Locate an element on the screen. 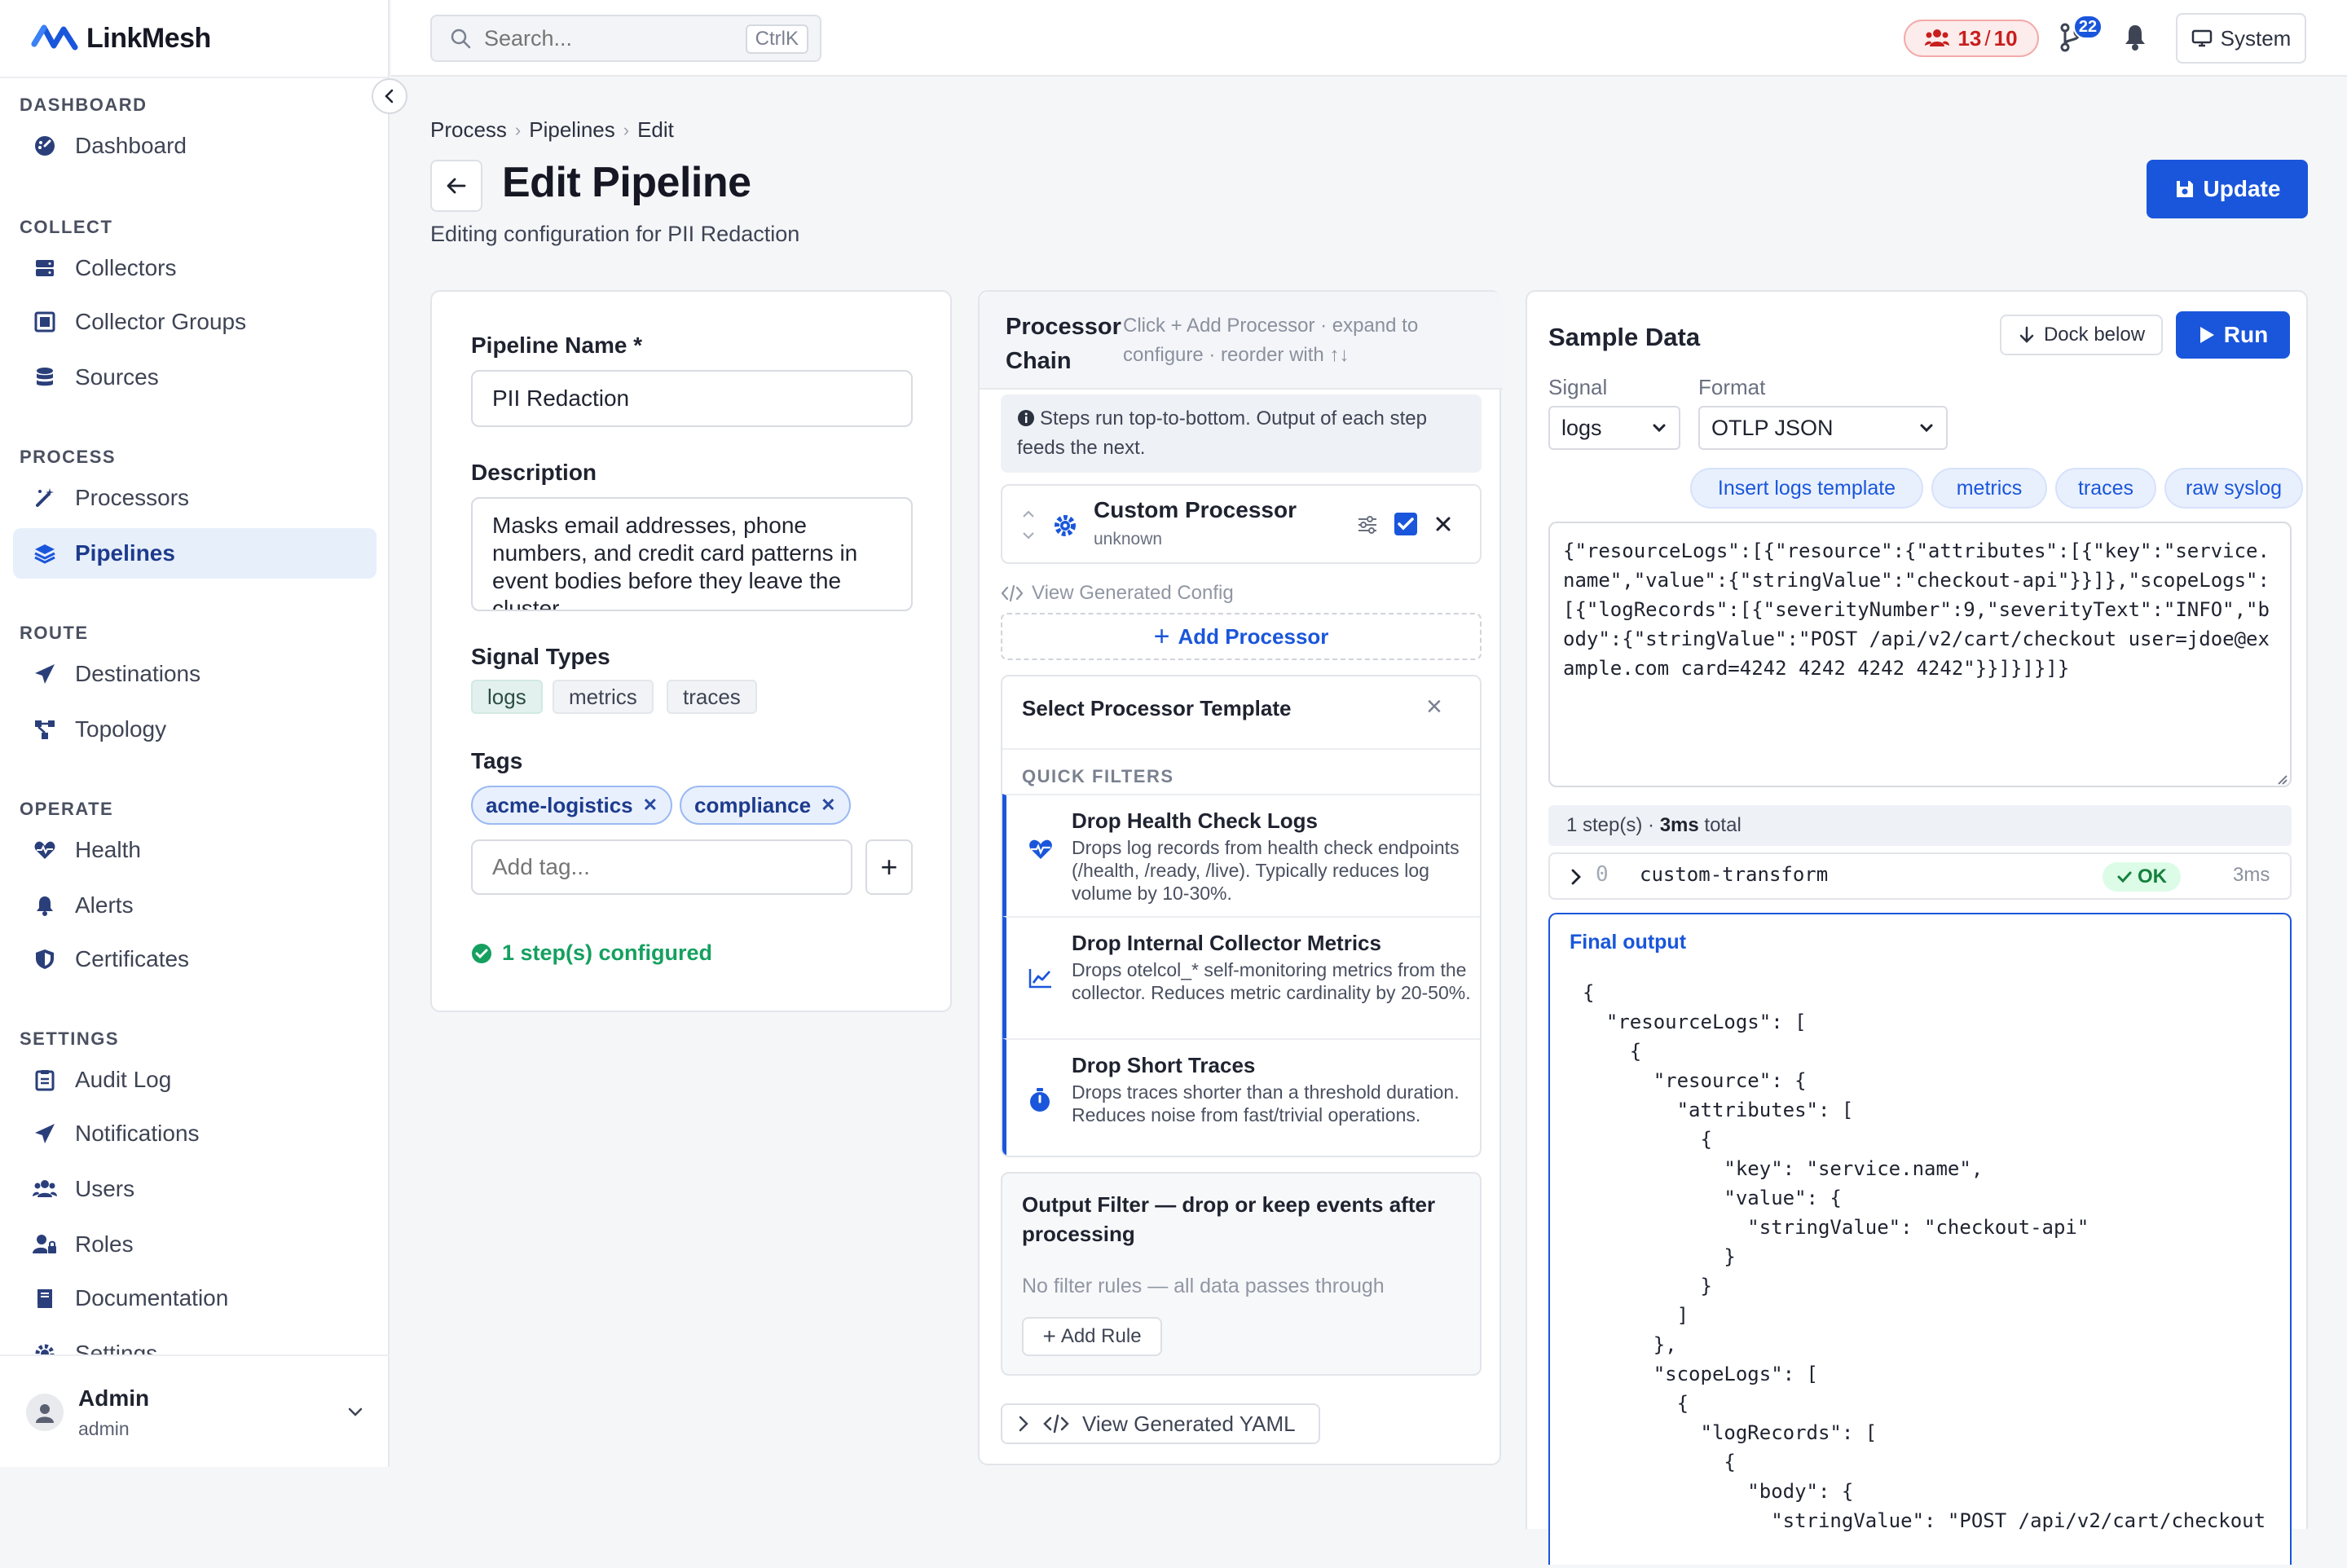 Image resolution: width=2347 pixels, height=1568 pixels. topbar: CtrlK 13 / 10 22 System is located at coordinates (1369, 38).